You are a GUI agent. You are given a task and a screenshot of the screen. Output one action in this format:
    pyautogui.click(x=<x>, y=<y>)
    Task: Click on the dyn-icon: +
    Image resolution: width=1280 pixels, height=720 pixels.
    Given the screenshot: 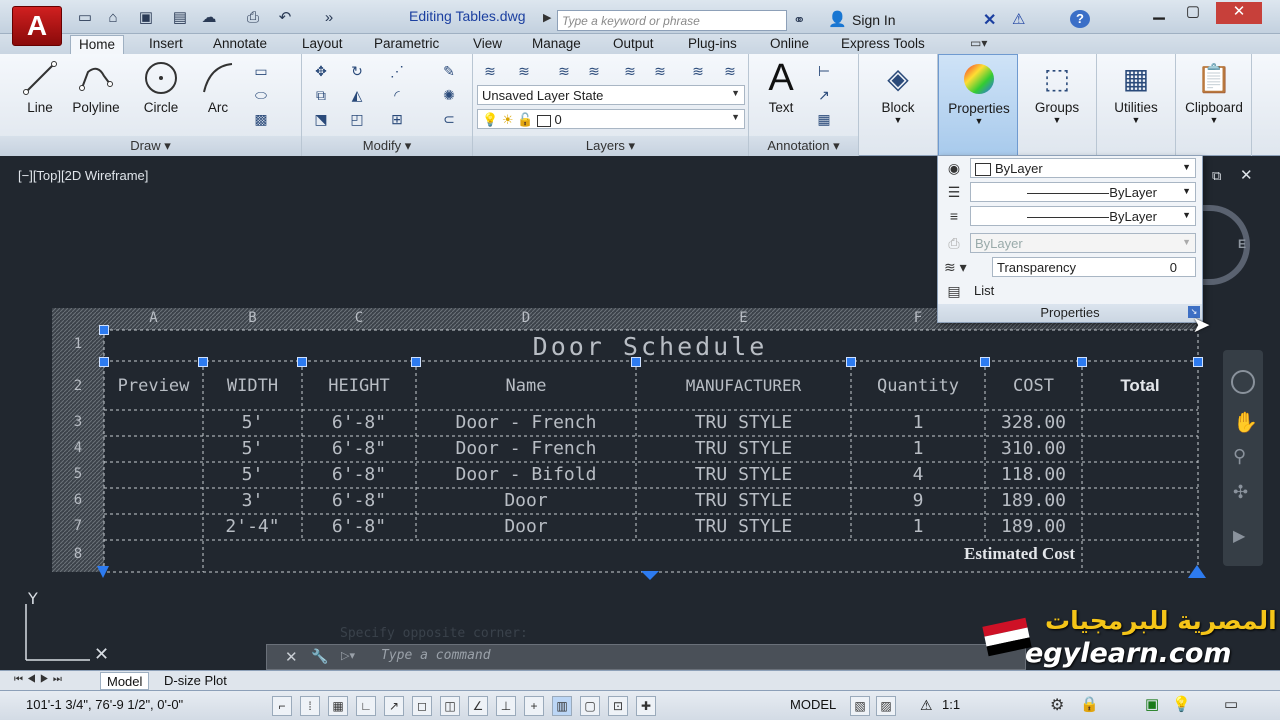 What is the action you would take?
    pyautogui.click(x=534, y=706)
    